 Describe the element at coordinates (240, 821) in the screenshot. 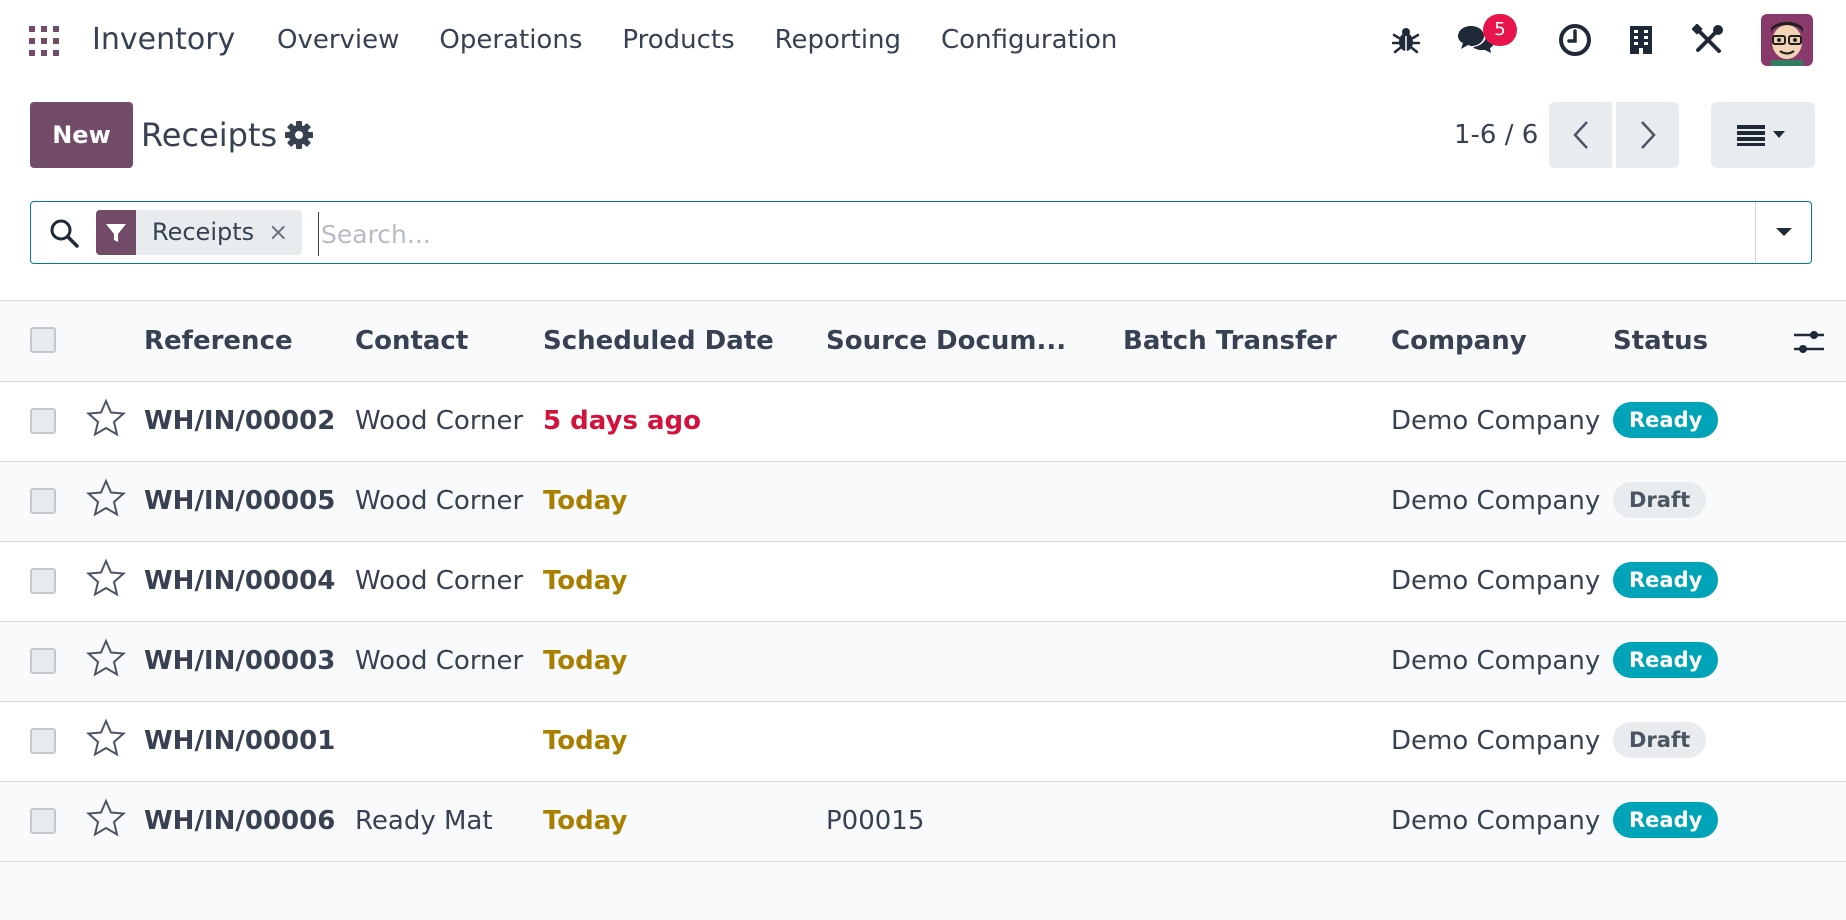

I see `cell-reference: WH/IN/00006` at that location.